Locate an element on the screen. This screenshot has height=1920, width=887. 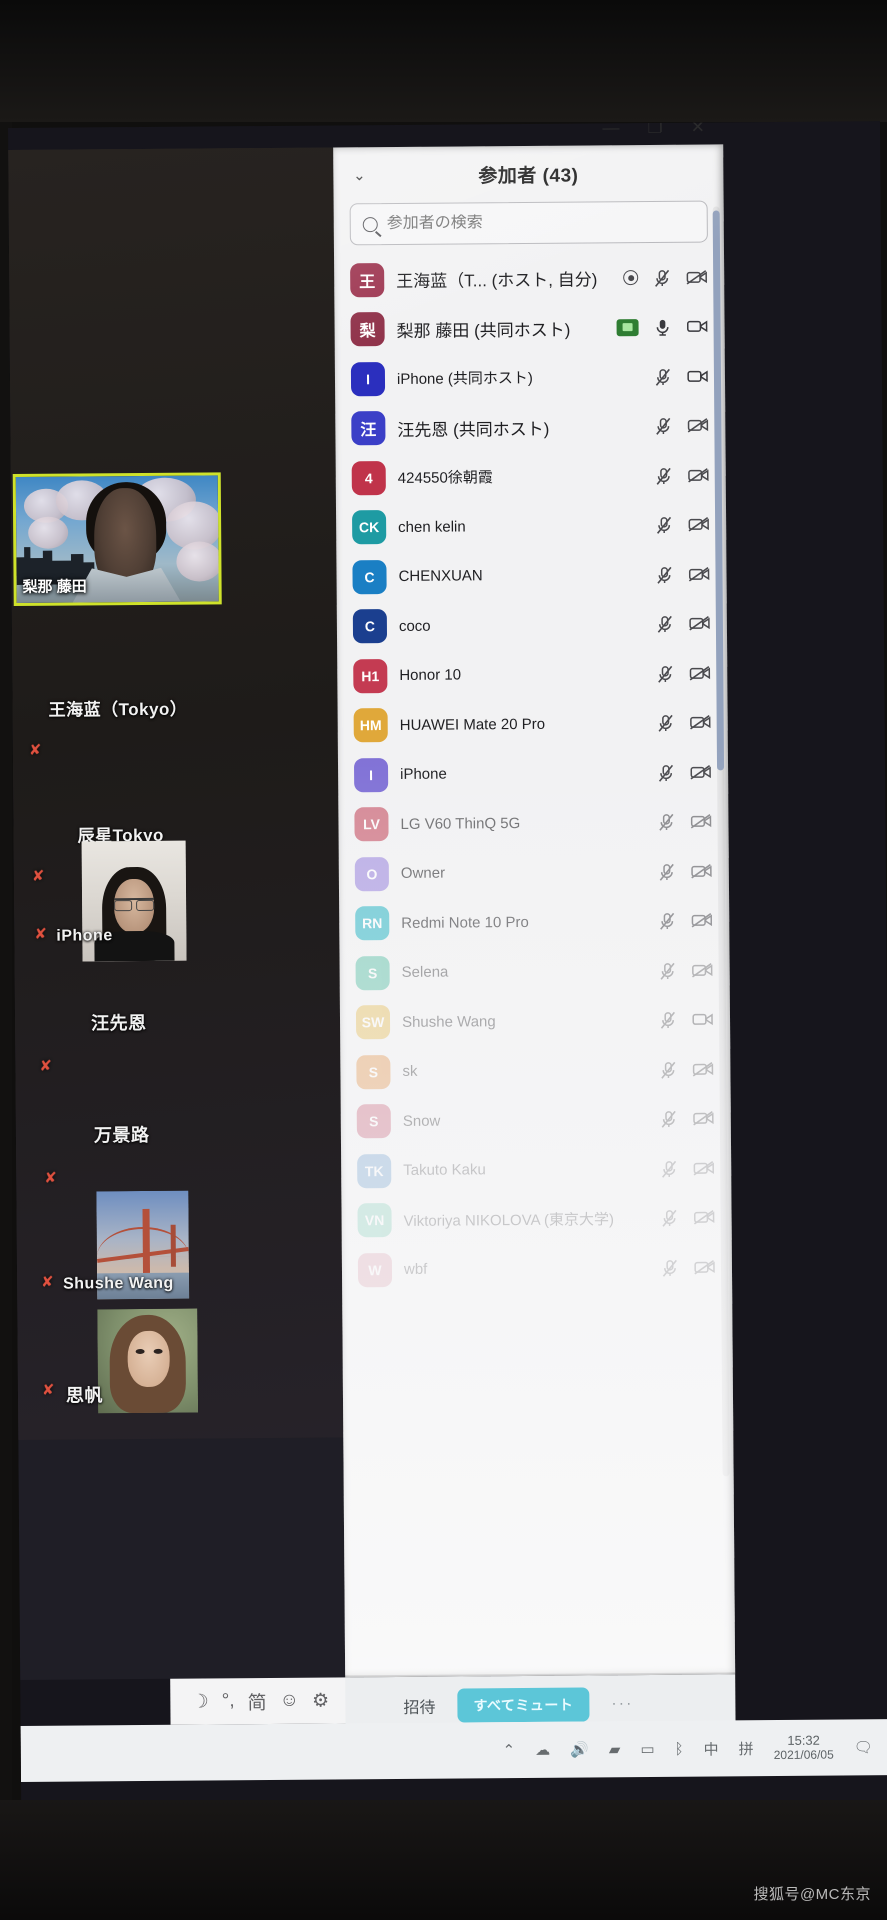
invite-button: 招待 is located at coordinates (419, 1706).